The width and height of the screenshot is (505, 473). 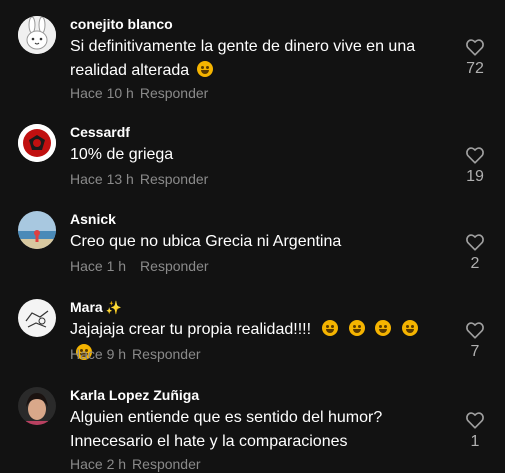 What do you see at coordinates (475, 176) in the screenshot?
I see `like-count: 19` at bounding box center [475, 176].